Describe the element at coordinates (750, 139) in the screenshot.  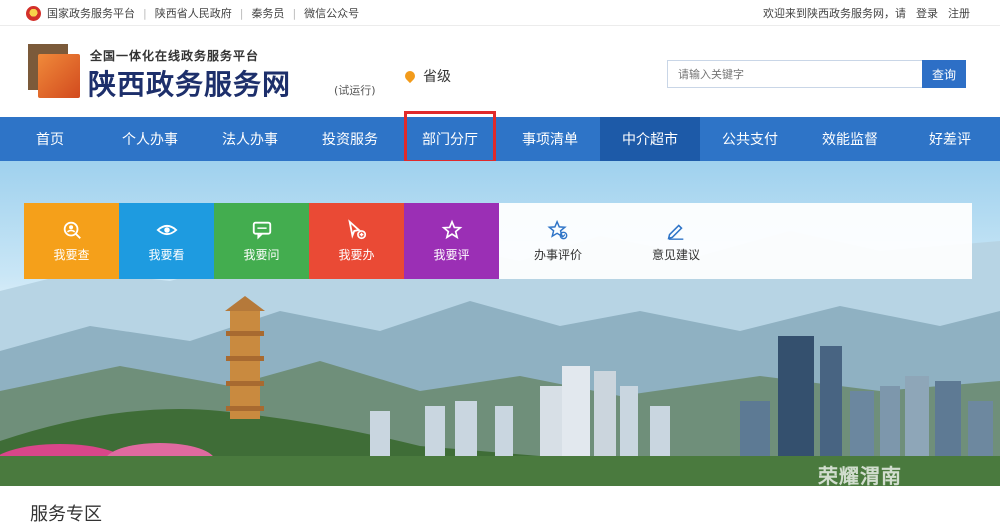
I see `nav-public-payment: 公共支付` at that location.